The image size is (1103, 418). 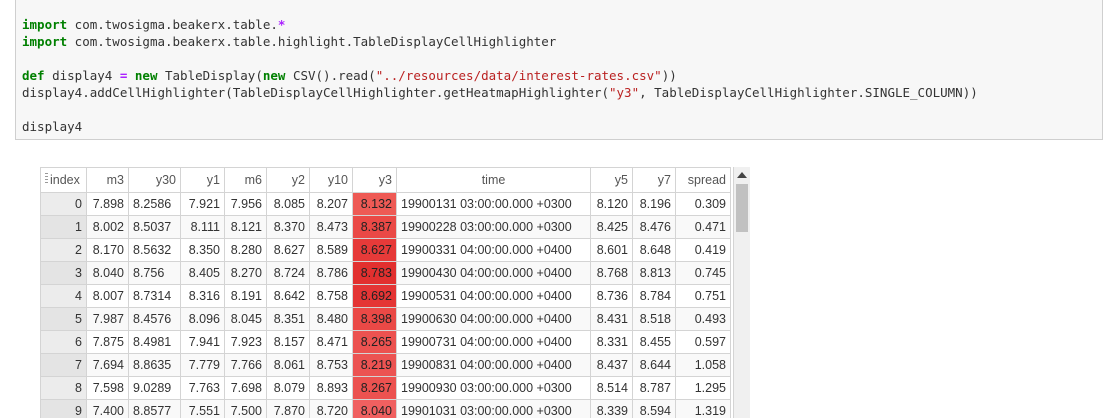 What do you see at coordinates (611, 250) in the screenshot?
I see `table-cell-y5: 8.601` at bounding box center [611, 250].